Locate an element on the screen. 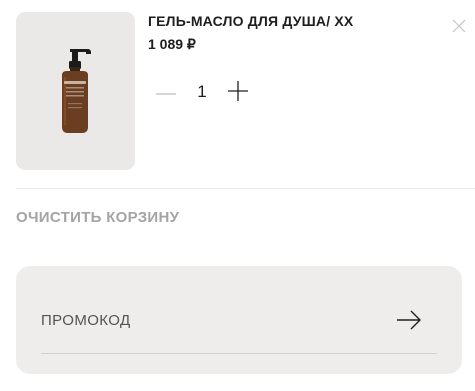 The image size is (475, 391). promo-input-underline is located at coordinates (239, 353).